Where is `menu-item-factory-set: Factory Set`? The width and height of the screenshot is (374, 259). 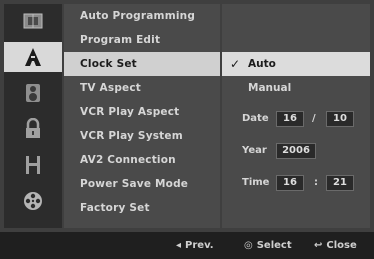
menu-item-factory-set: Factory Set is located at coordinates (142, 208).